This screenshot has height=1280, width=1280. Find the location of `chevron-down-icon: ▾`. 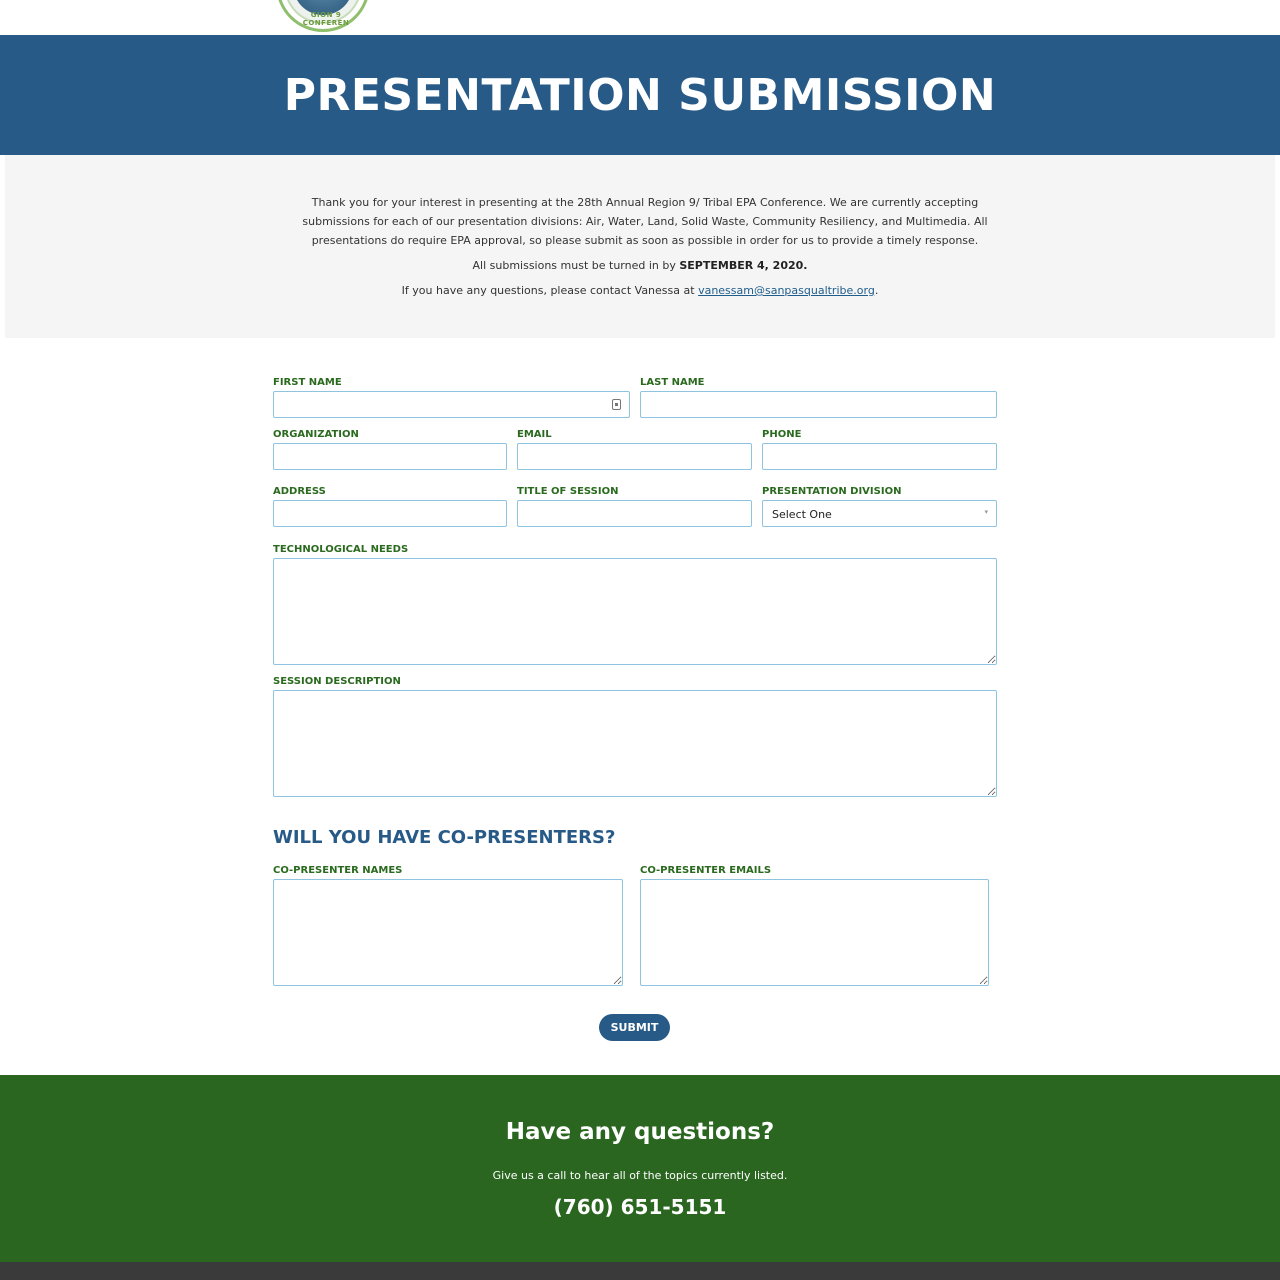

chevron-down-icon: ▾ is located at coordinates (986, 512).